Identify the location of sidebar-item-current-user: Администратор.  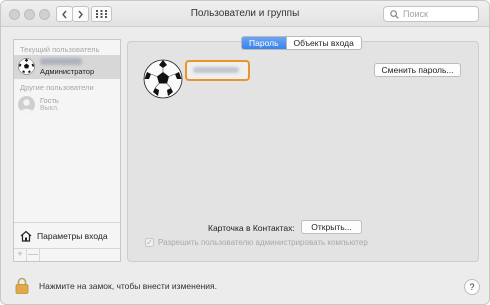
(67, 67).